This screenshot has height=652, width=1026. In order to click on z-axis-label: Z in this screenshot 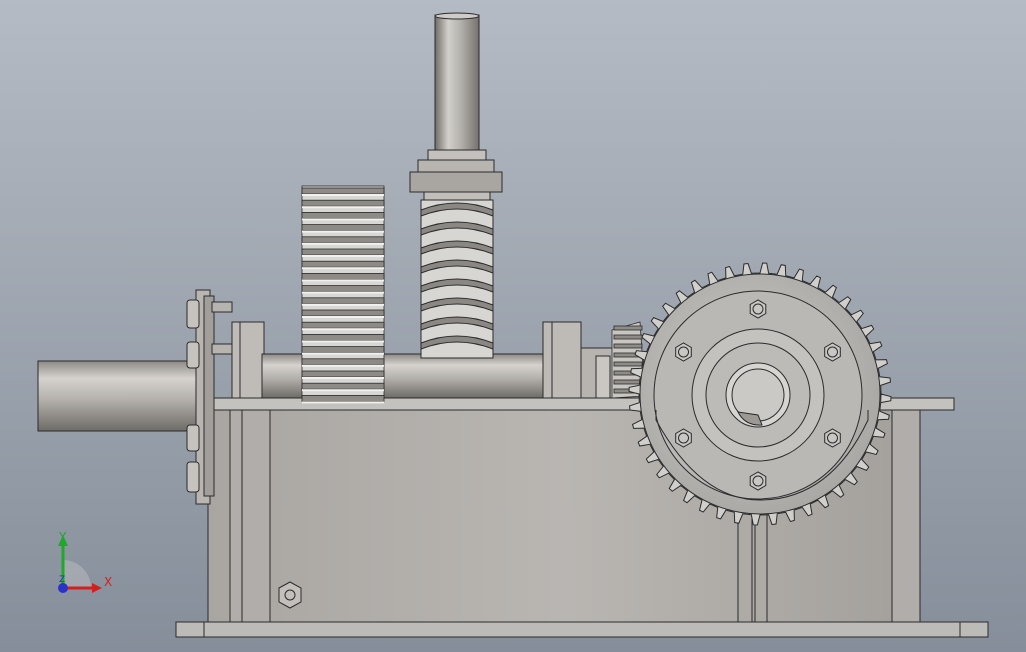, I will do `click(62, 580)`.